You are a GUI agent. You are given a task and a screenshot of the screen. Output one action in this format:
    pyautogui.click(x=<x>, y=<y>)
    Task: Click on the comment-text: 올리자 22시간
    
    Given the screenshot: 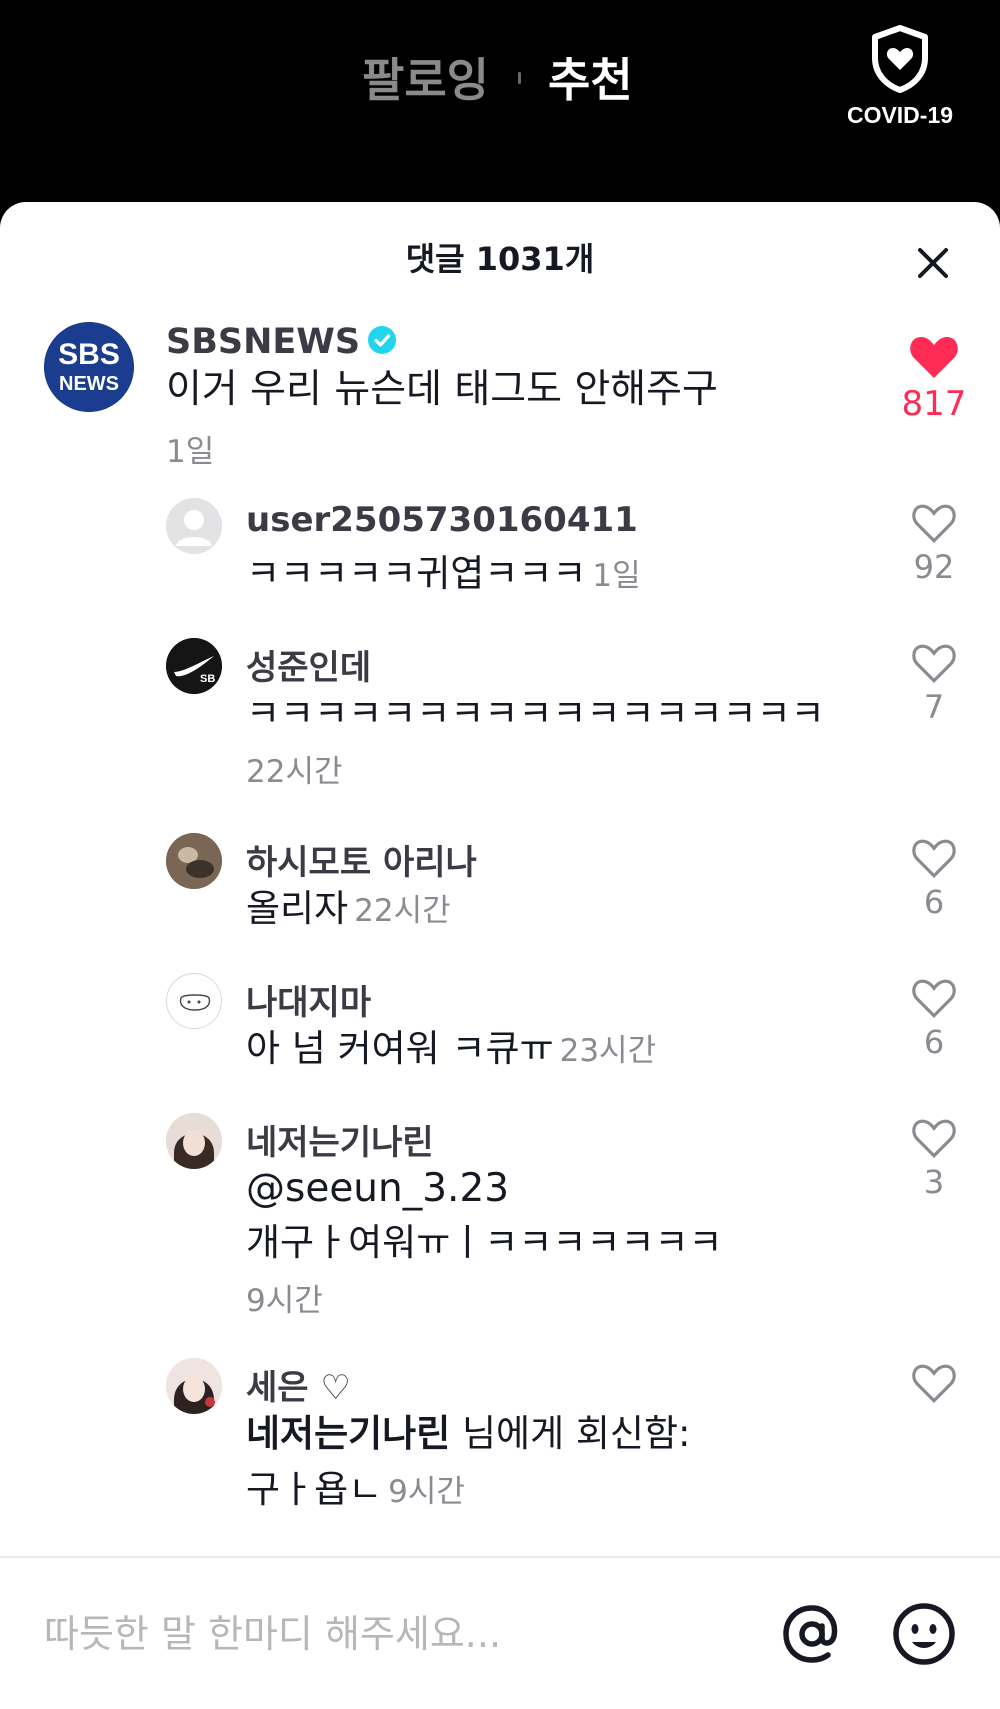 What is the action you would take?
    pyautogui.click(x=348, y=908)
    